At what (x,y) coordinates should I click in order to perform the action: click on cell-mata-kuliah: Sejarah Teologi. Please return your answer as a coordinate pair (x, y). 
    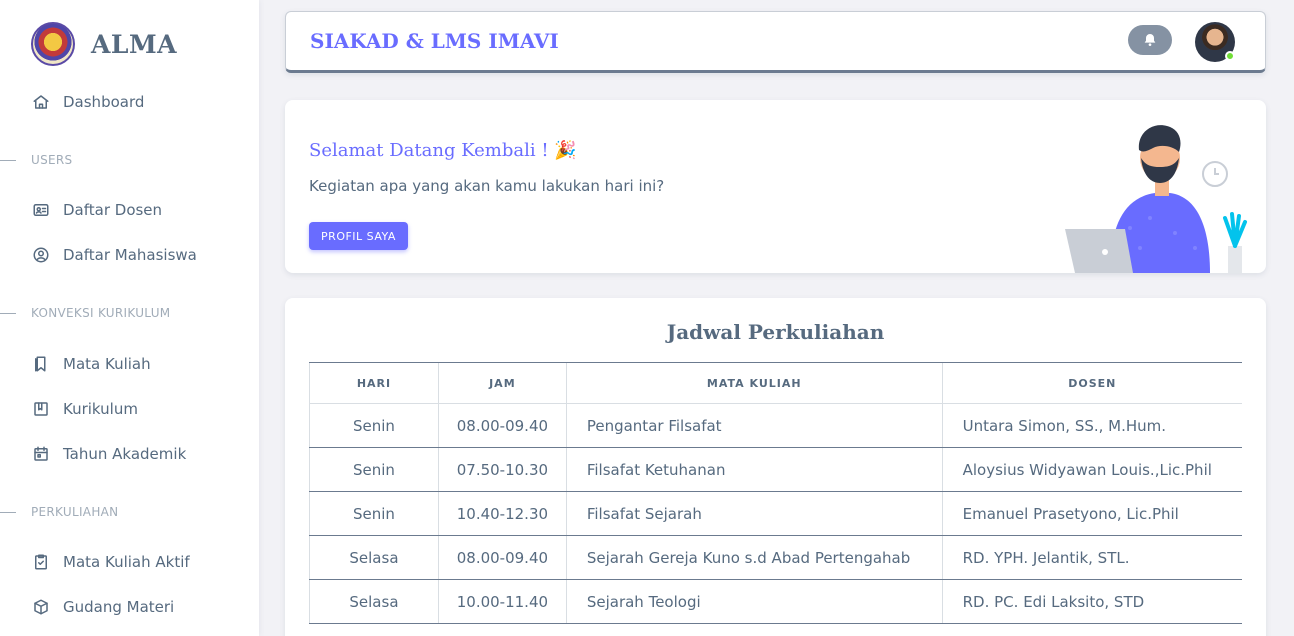
    Looking at the image, I should click on (754, 601).